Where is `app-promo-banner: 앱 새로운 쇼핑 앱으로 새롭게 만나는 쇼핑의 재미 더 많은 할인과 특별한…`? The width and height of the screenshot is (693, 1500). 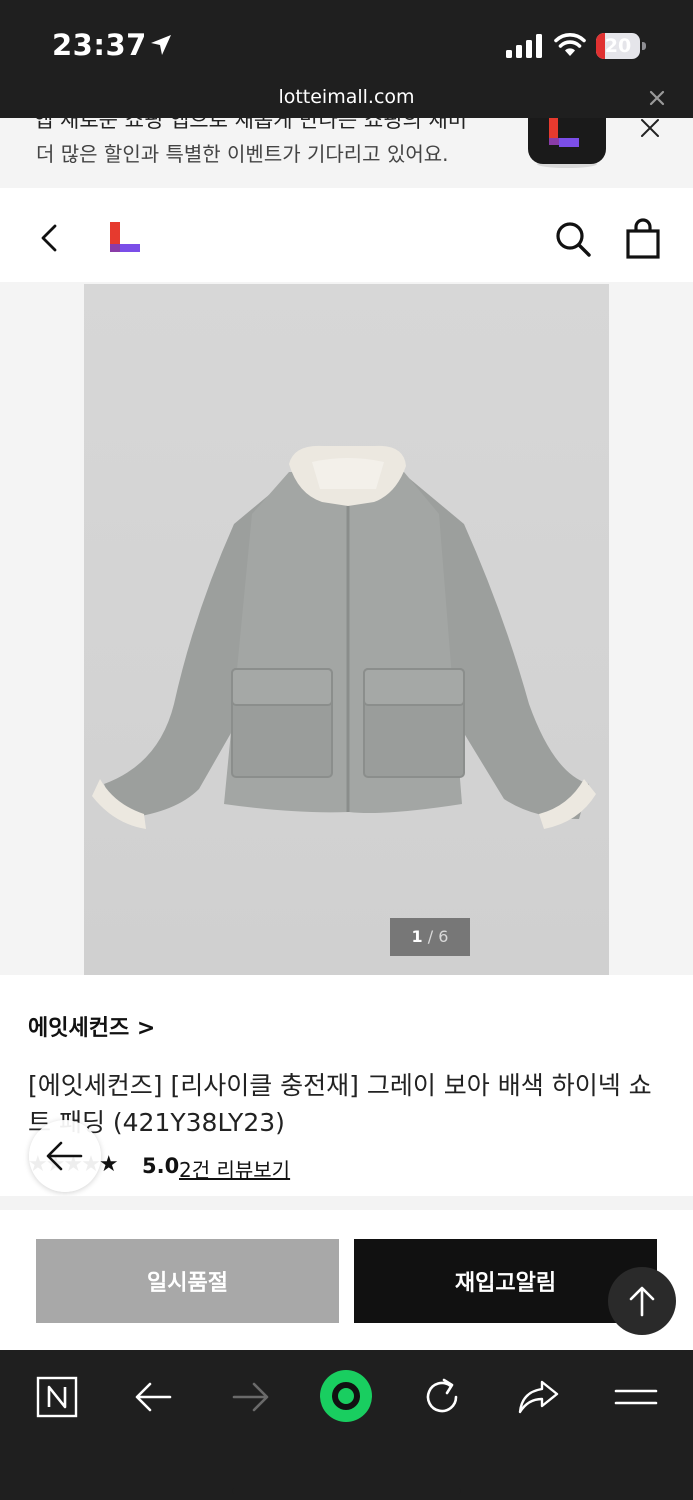 app-promo-banner: 앱 새로운 쇼핑 앱으로 새롭게 만나는 쇼핑의 재미 더 많은 할인과 특별한… is located at coordinates (346, 153).